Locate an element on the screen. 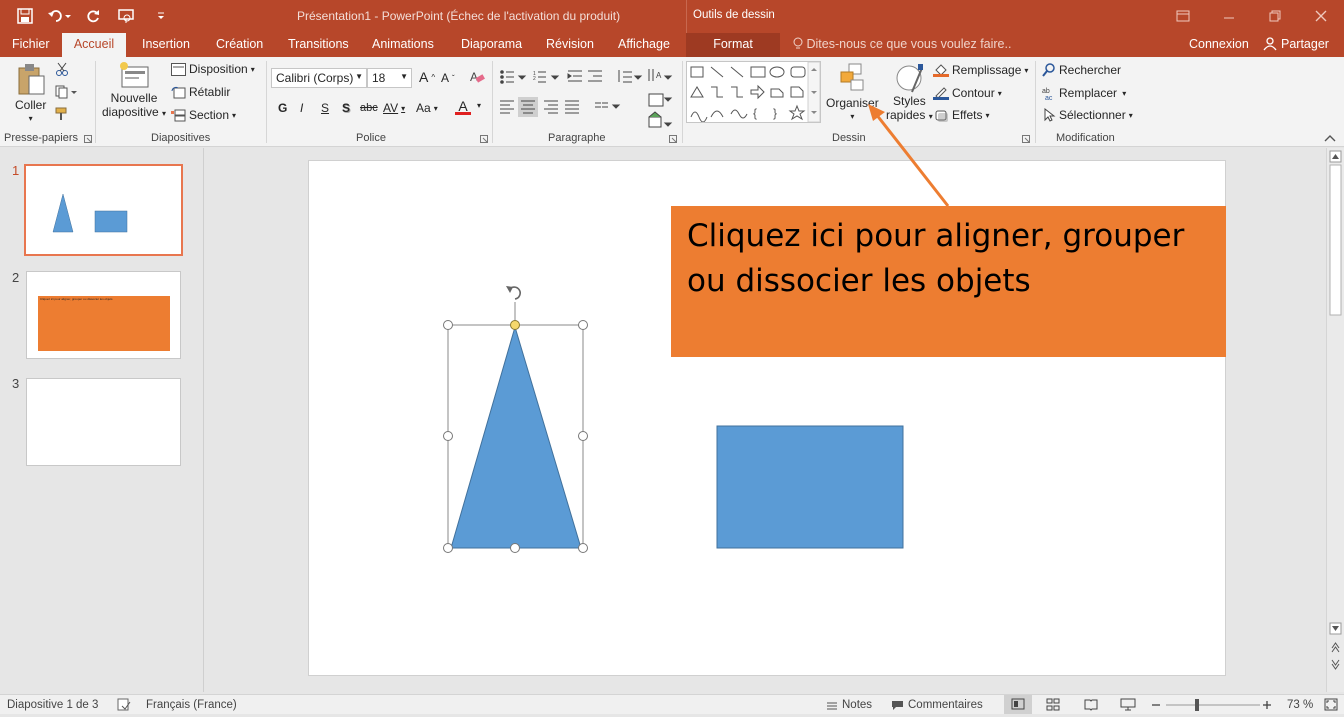 This screenshot has width=1344, height=717. pen-icon is located at coordinates (941, 93).